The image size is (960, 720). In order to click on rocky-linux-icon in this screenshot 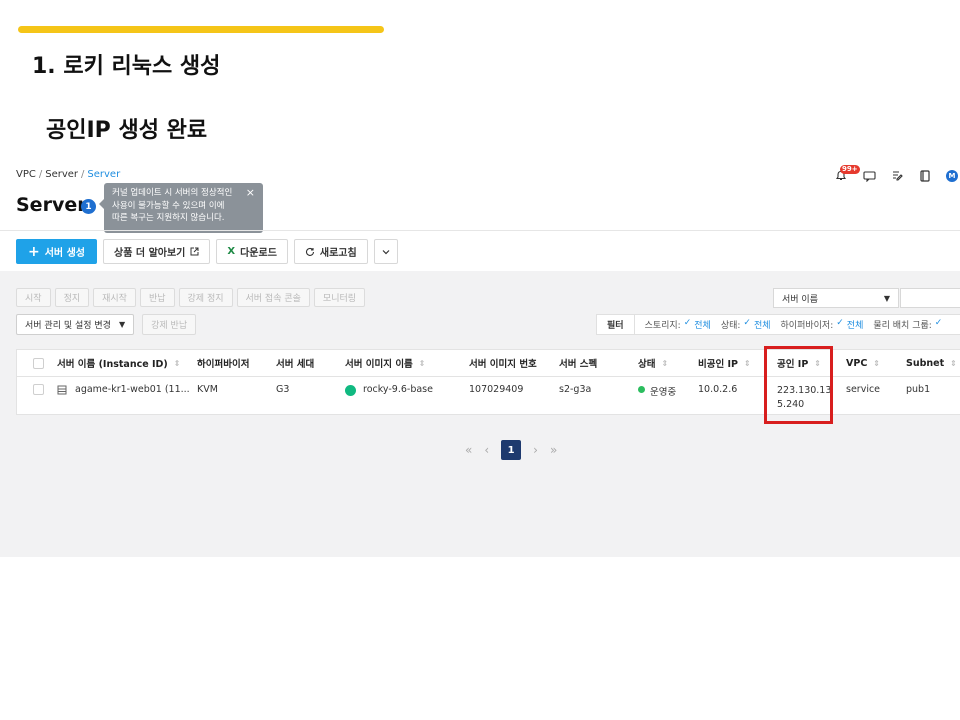, I will do `click(350, 390)`.